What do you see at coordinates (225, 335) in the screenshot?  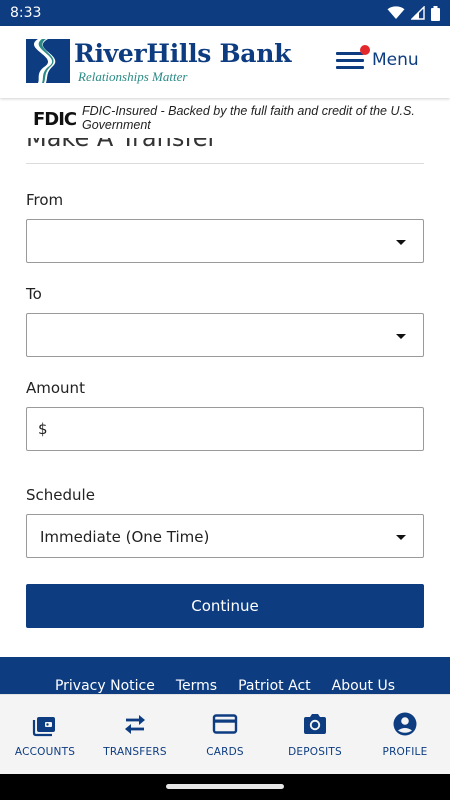 I see `to-account-select` at bounding box center [225, 335].